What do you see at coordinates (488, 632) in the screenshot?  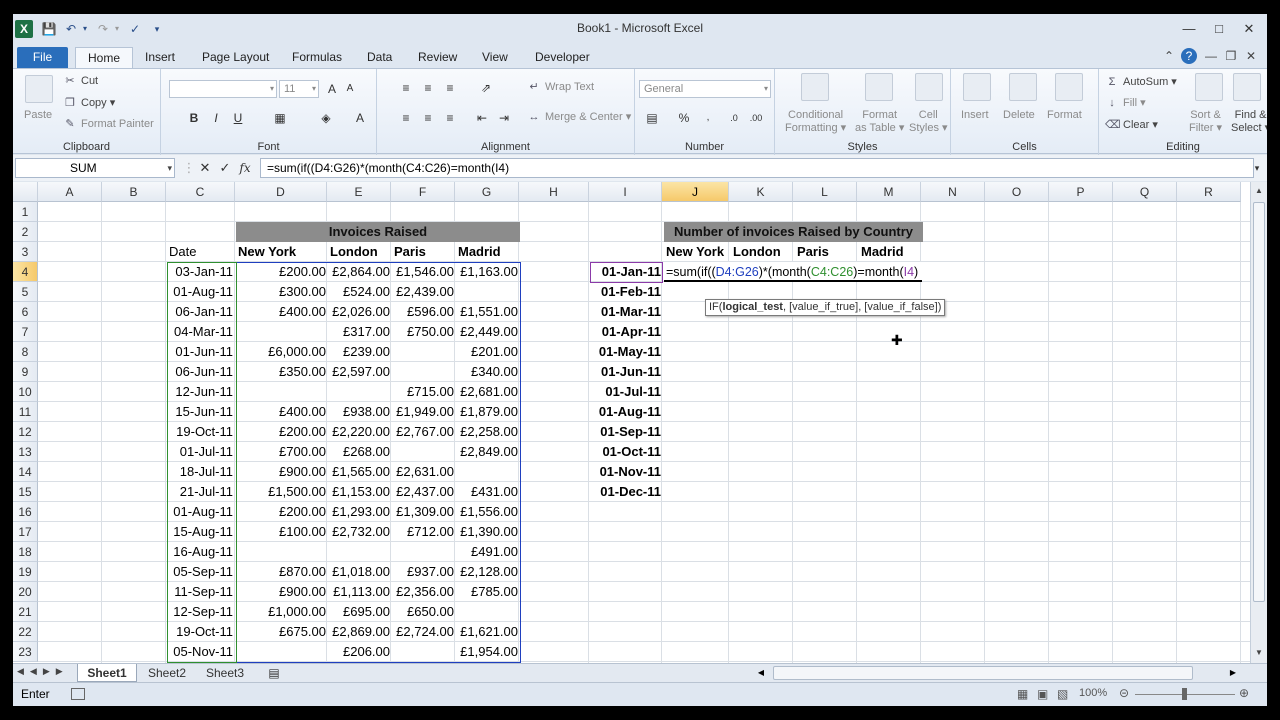 I see `cell-madrid: £1,621.00` at bounding box center [488, 632].